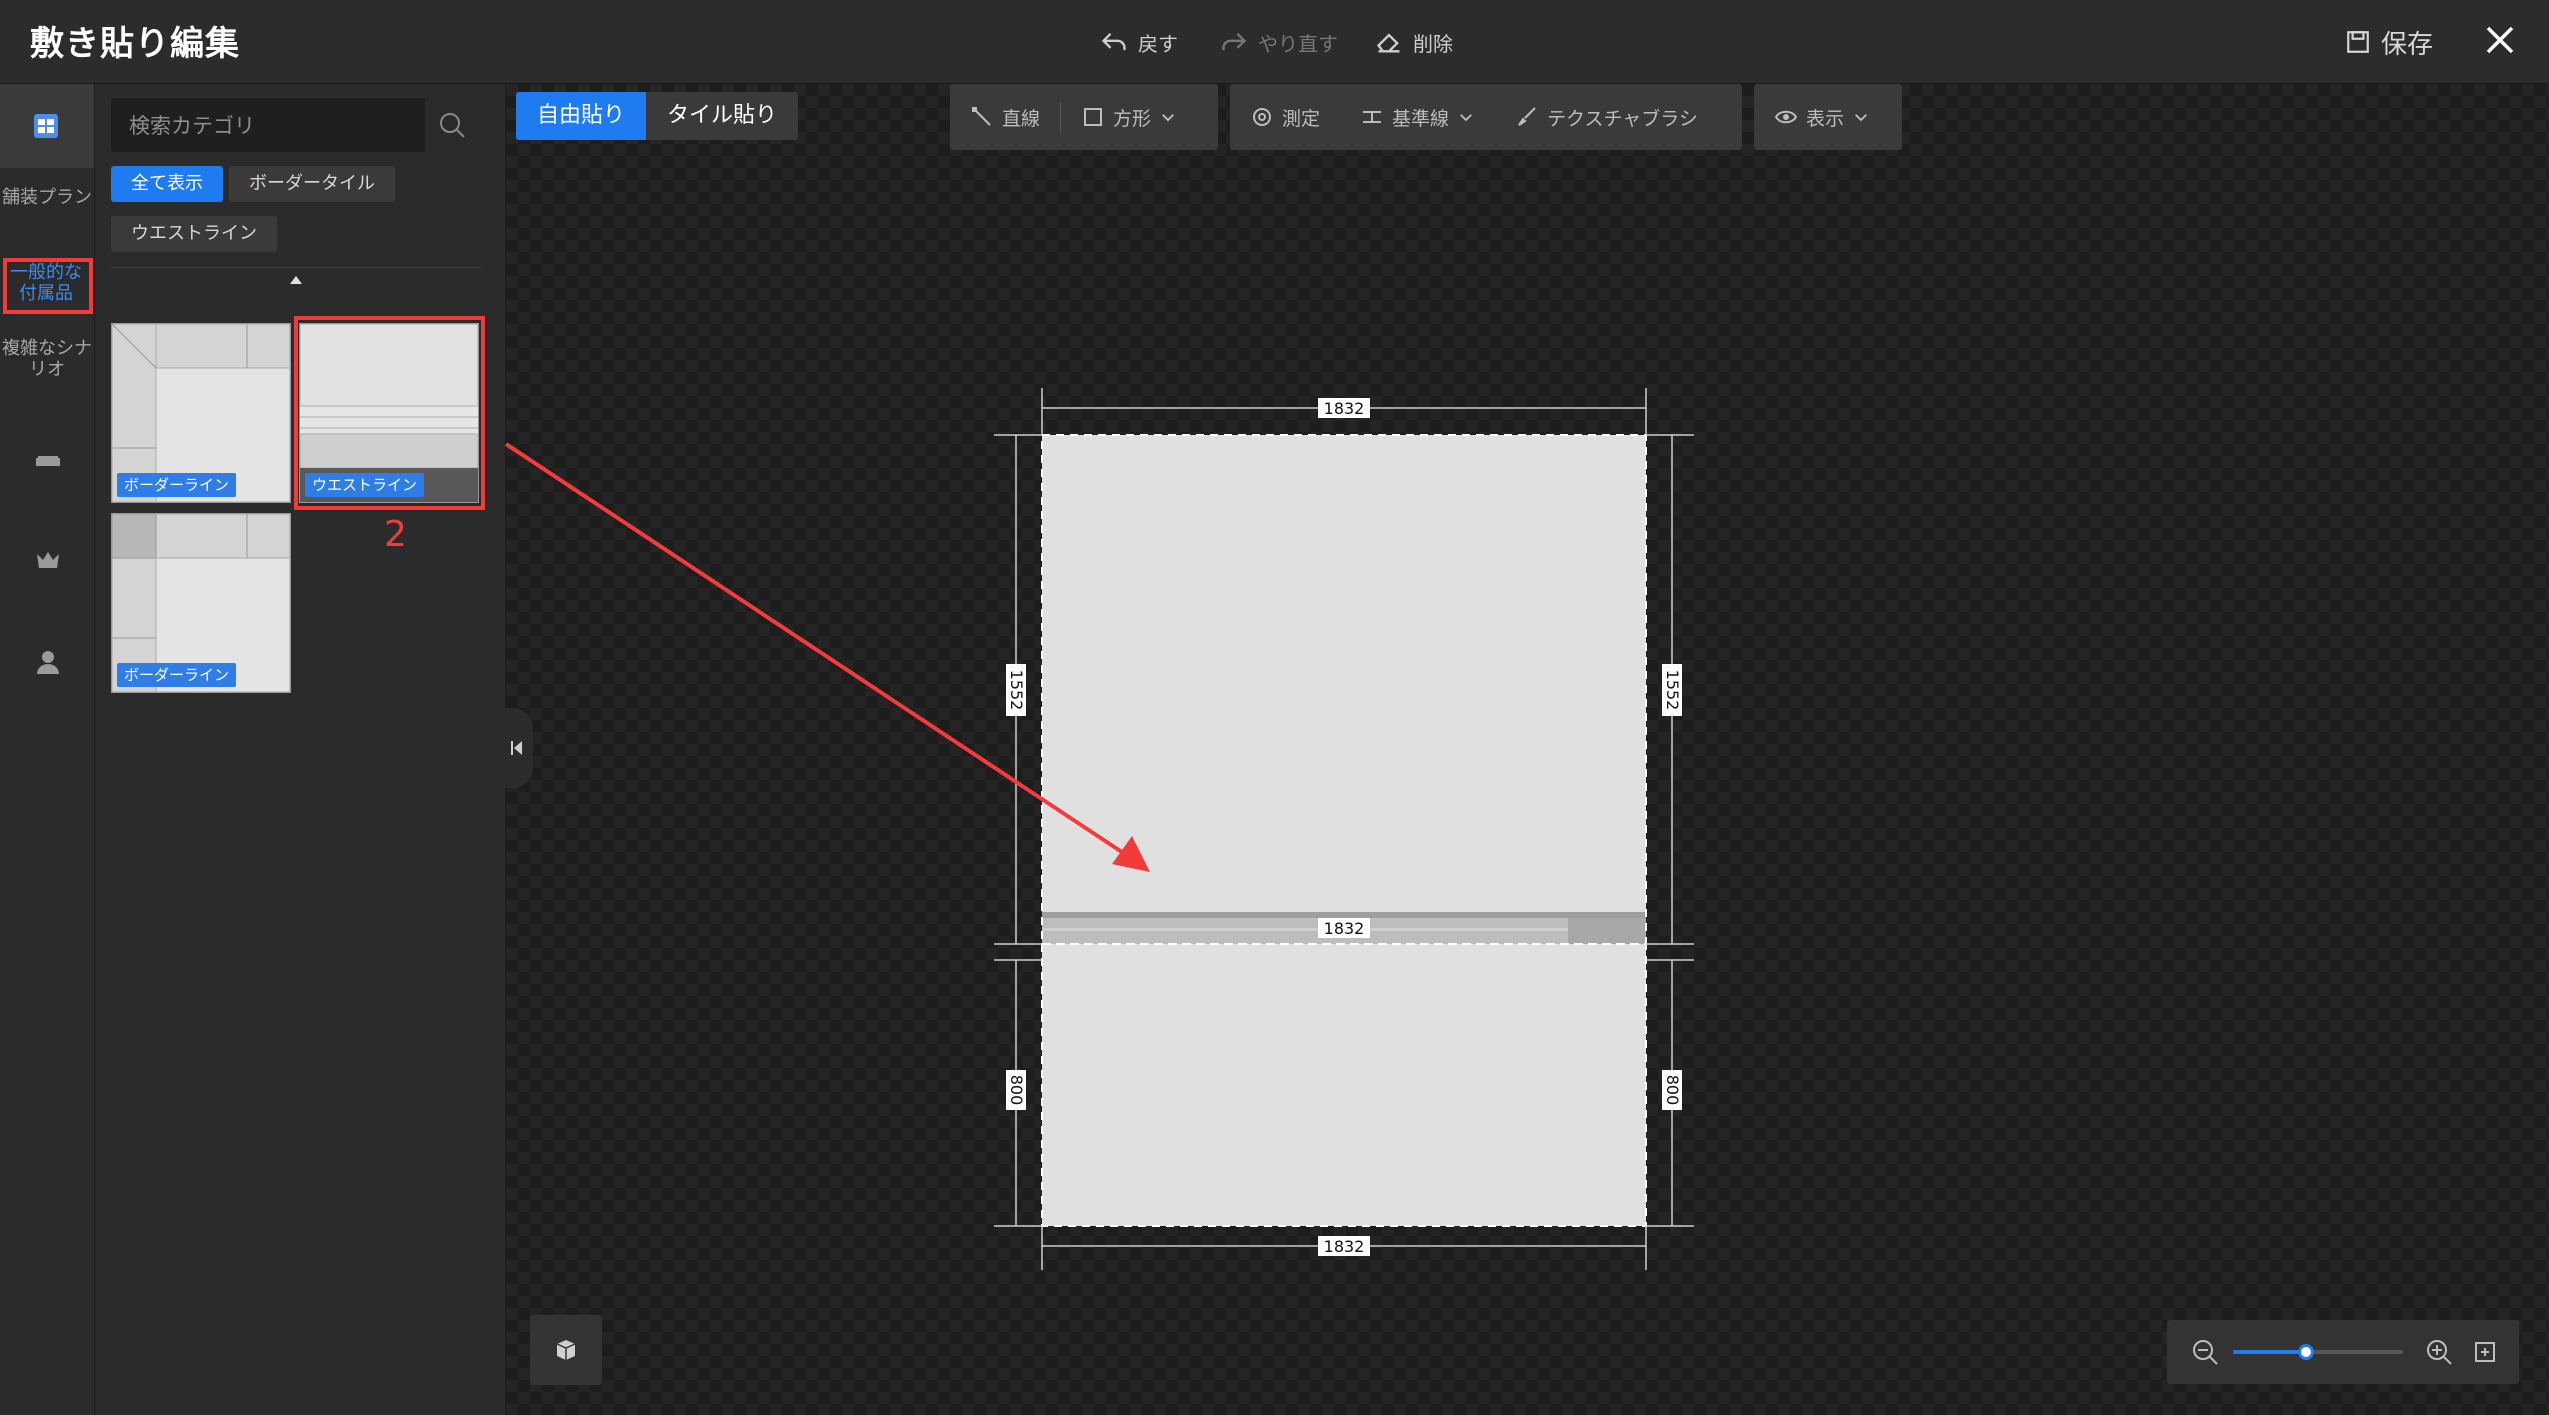  What do you see at coordinates (2358, 42) in the screenshot?
I see `save-icon` at bounding box center [2358, 42].